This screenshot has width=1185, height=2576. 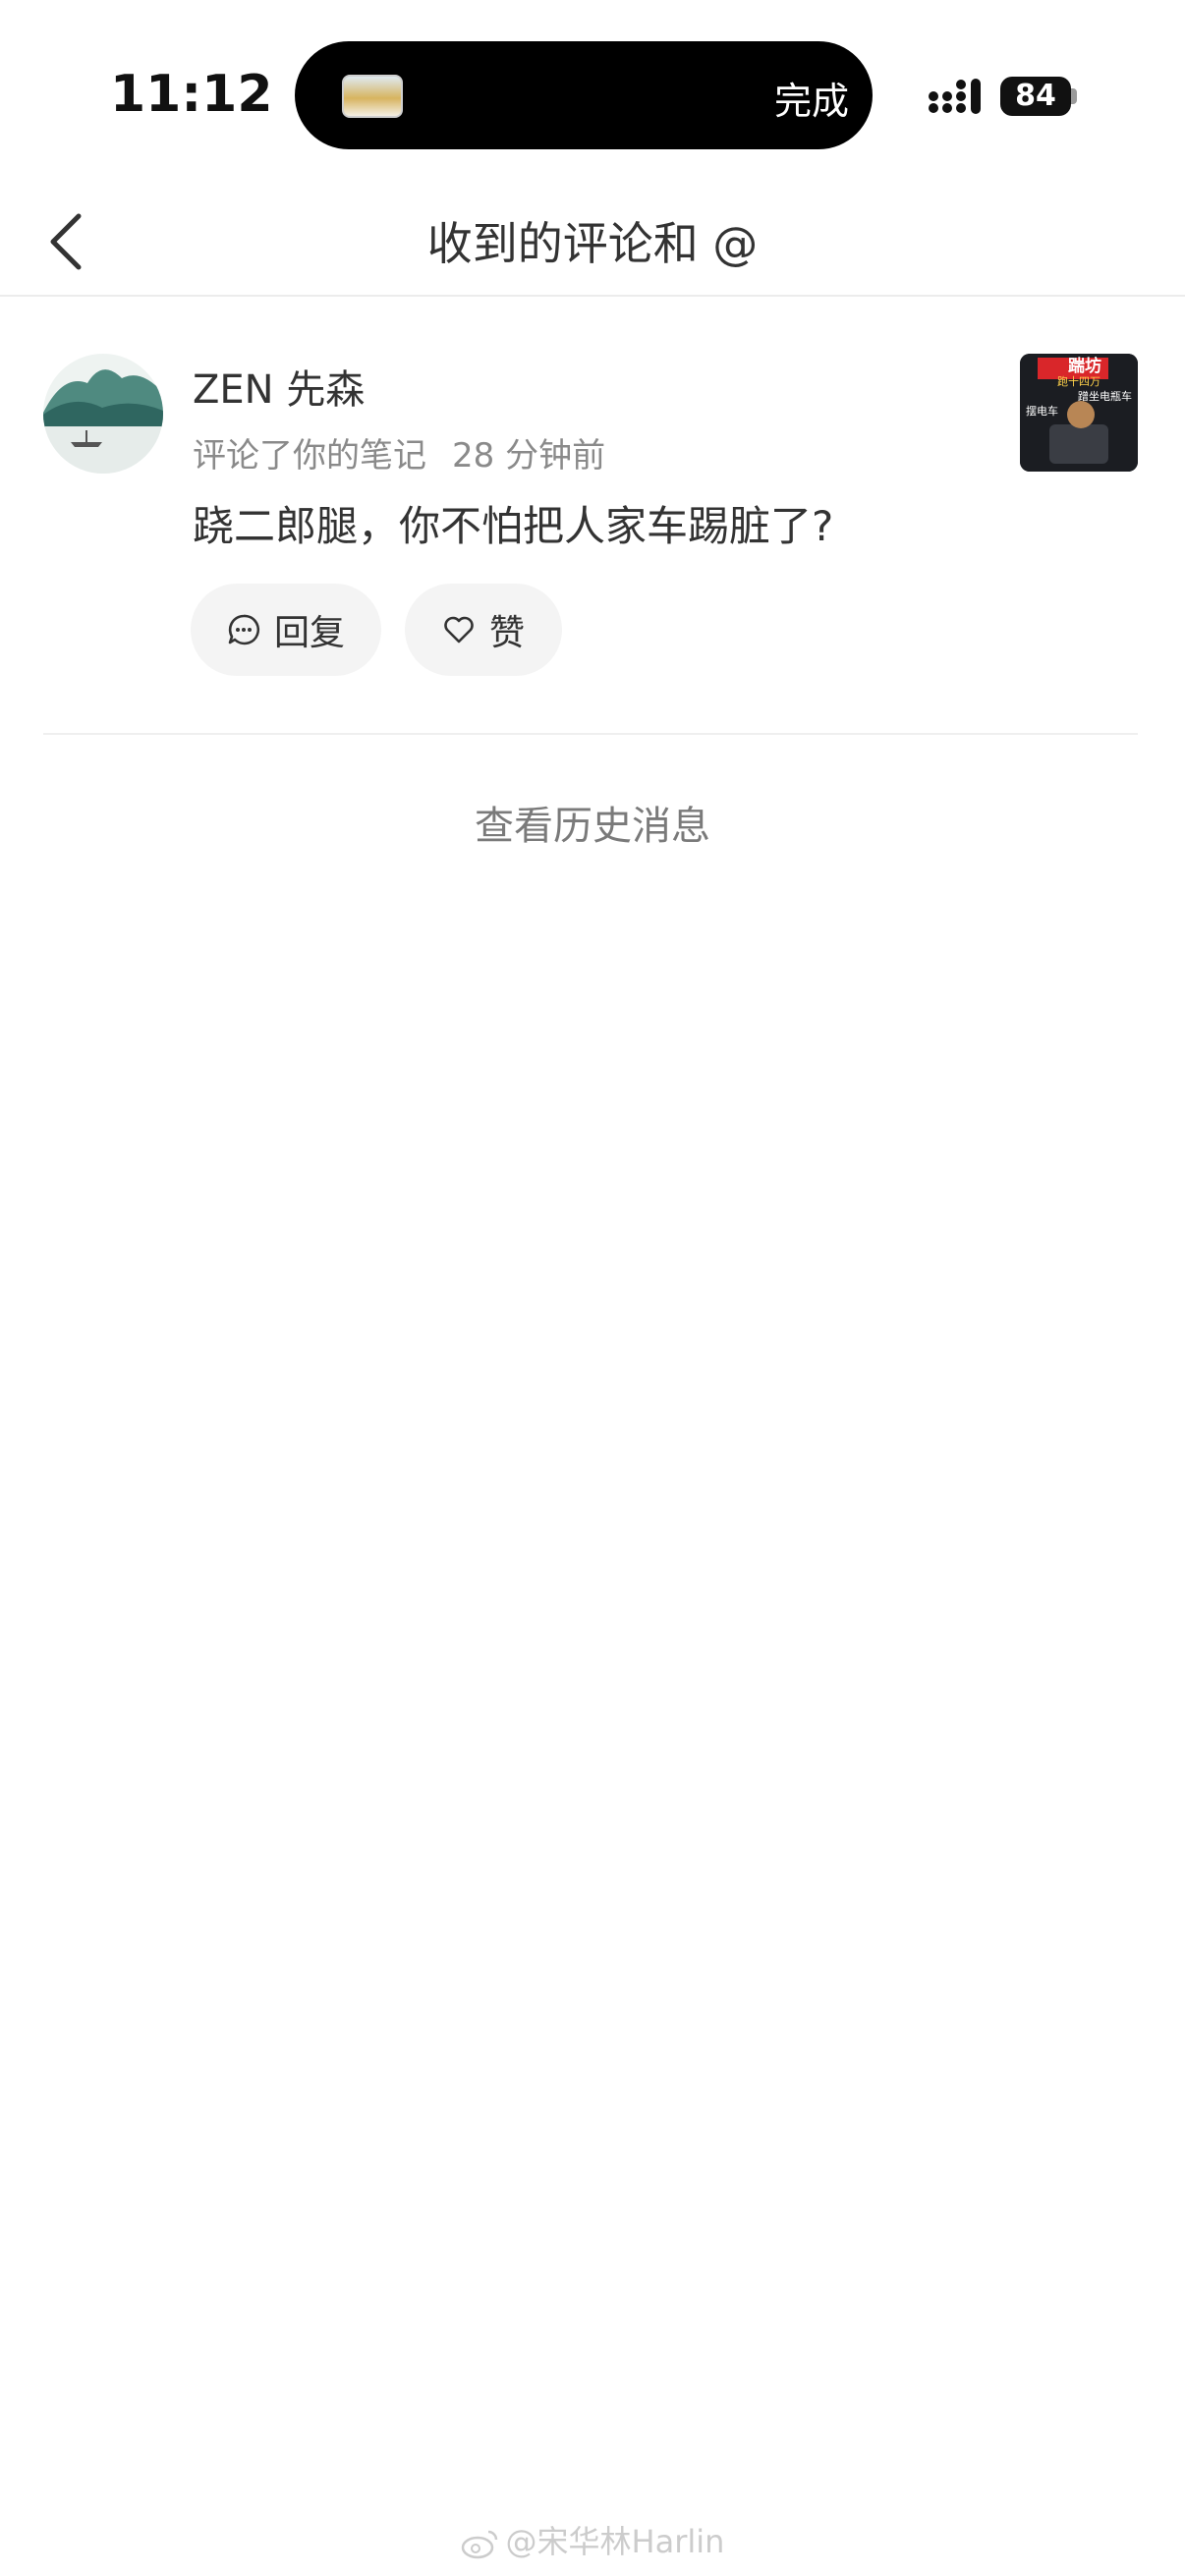 What do you see at coordinates (1042, 411) in the screenshot?
I see `thumb-text-line4: 摆电车` at bounding box center [1042, 411].